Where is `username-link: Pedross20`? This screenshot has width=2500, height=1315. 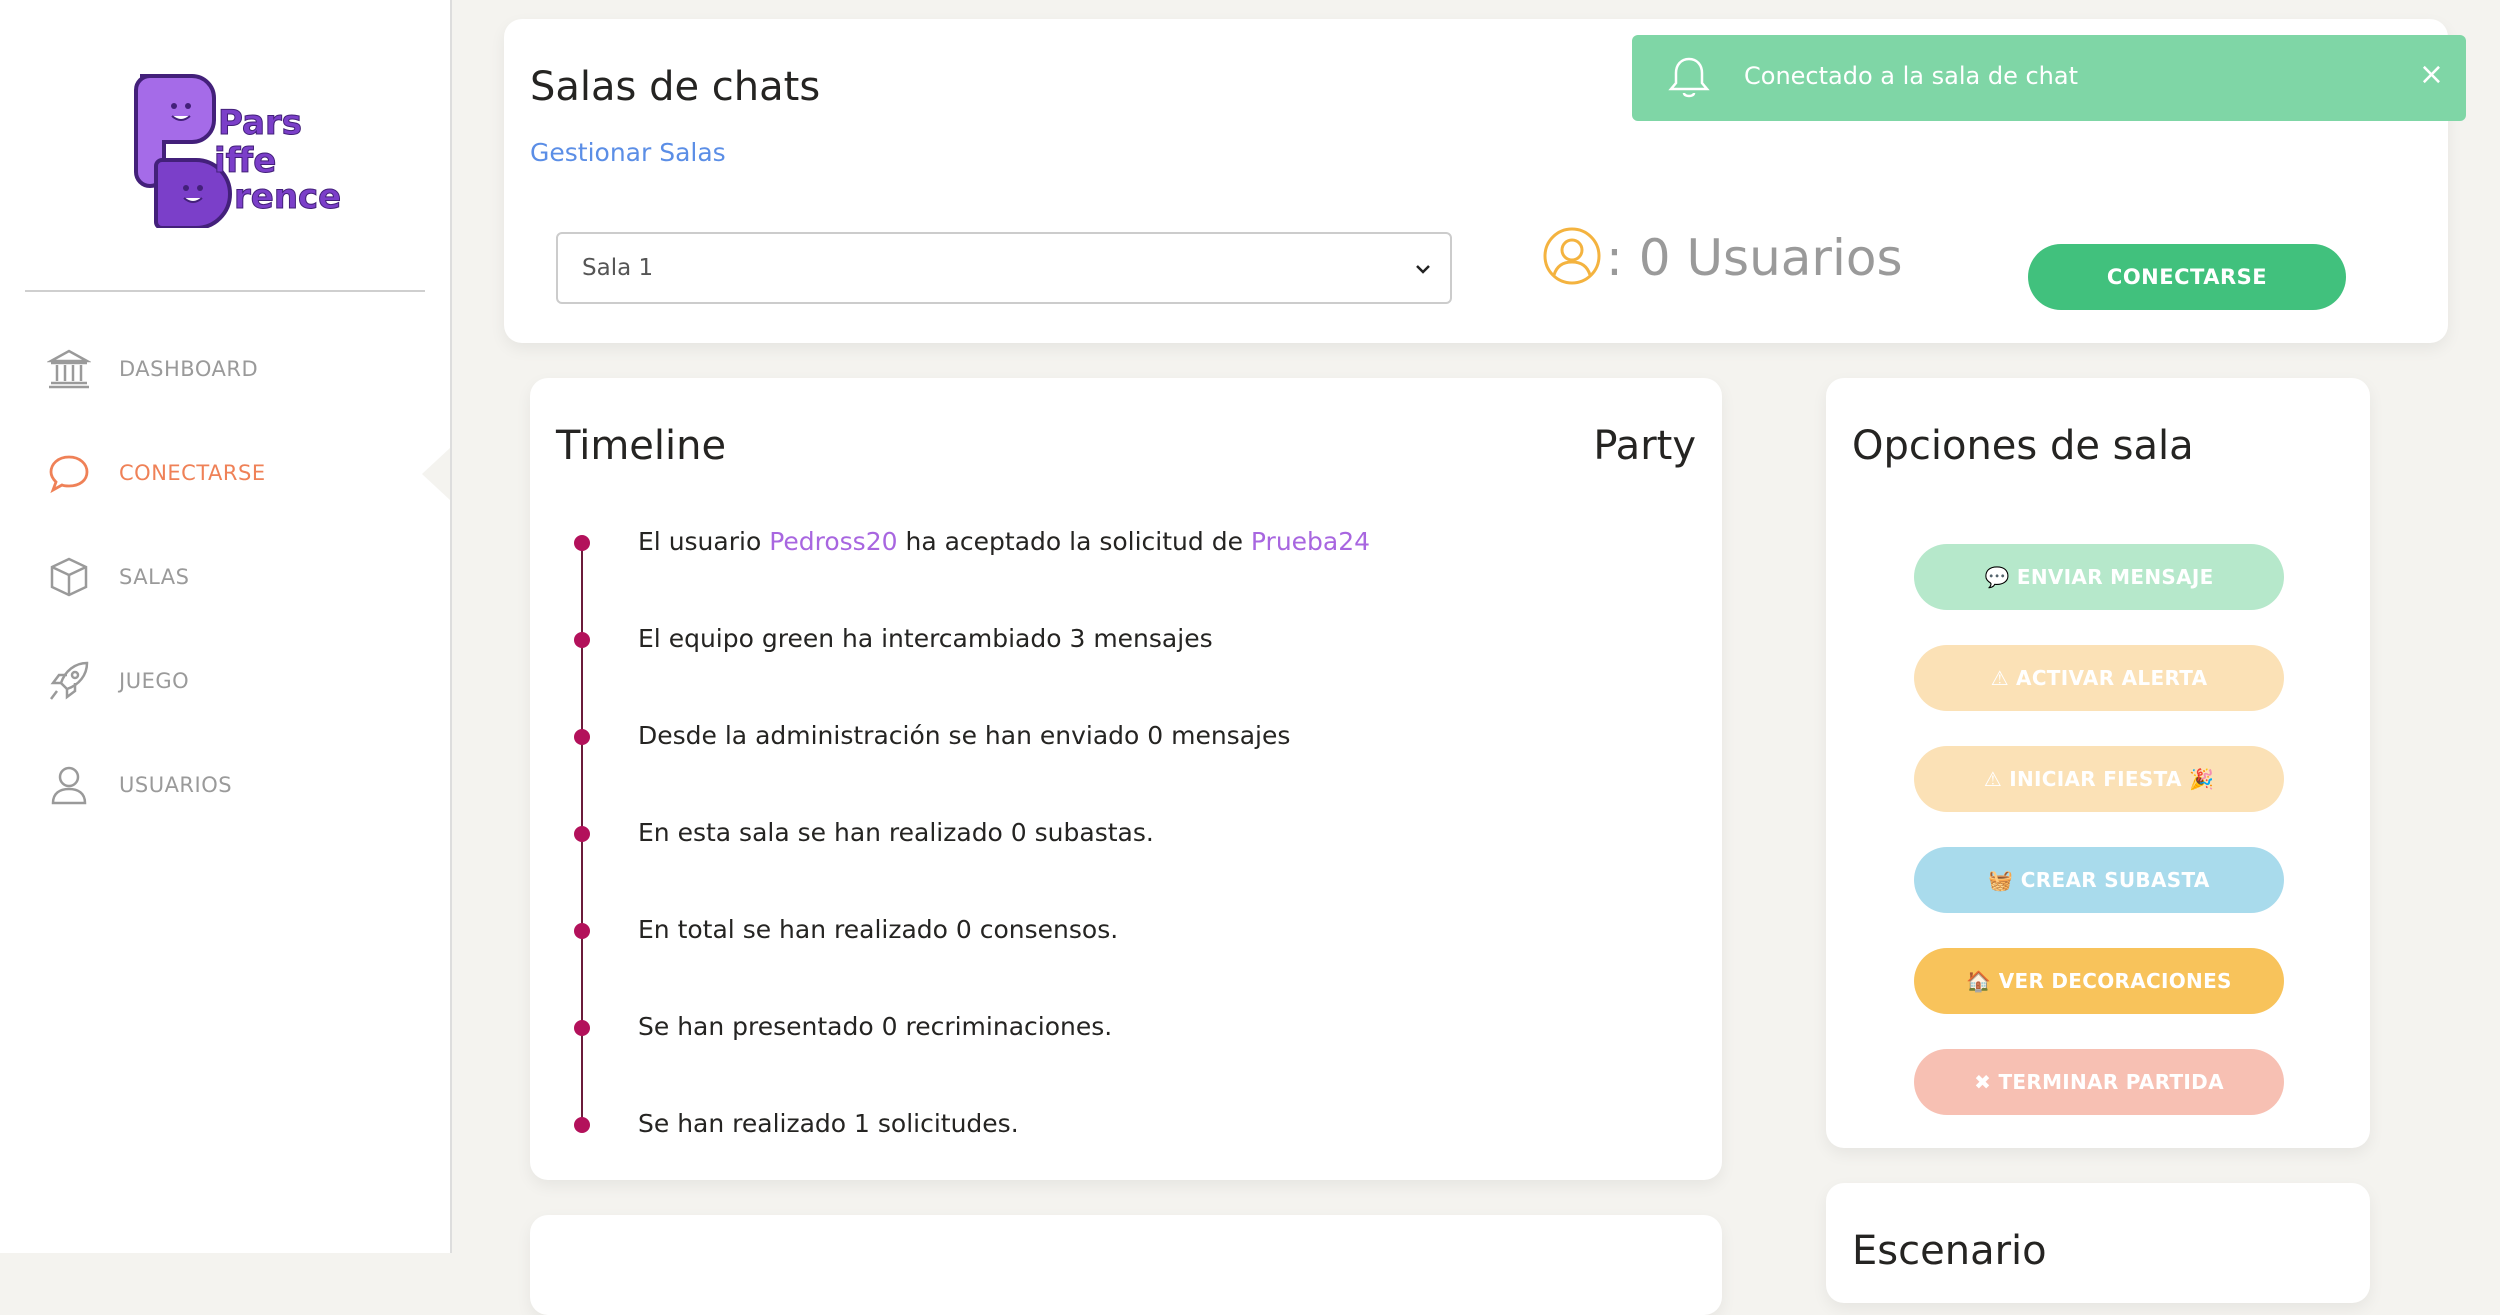 username-link: Pedross20 is located at coordinates (833, 541).